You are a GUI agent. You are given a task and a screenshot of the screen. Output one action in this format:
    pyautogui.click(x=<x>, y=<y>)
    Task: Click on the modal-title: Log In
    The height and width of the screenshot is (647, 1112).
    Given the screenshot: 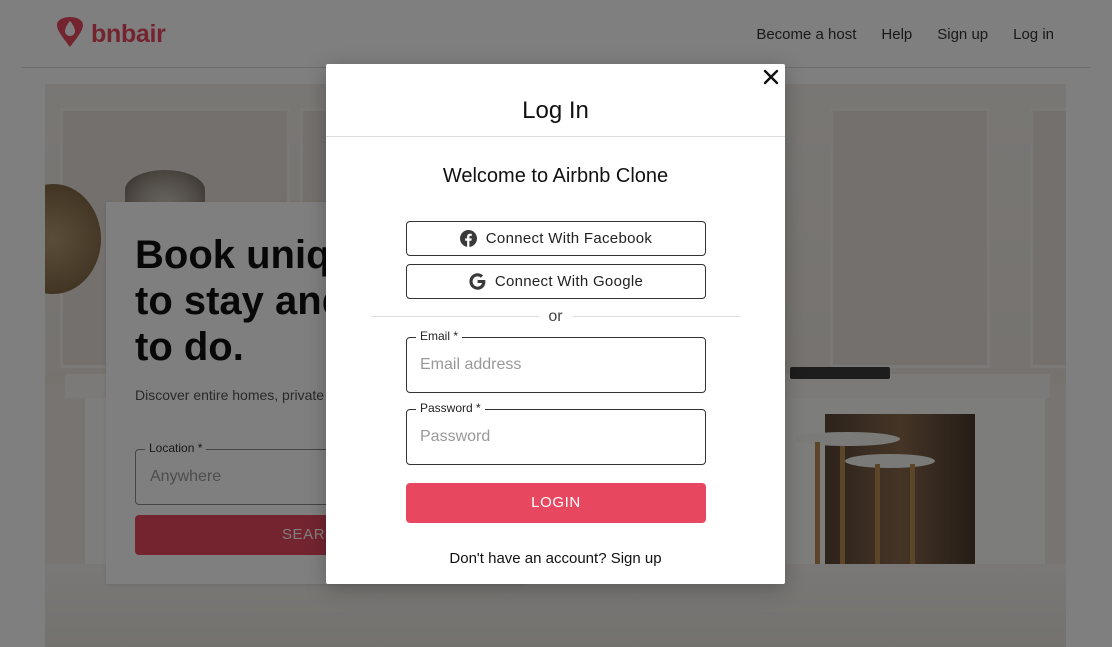 What is the action you would take?
    pyautogui.click(x=555, y=110)
    